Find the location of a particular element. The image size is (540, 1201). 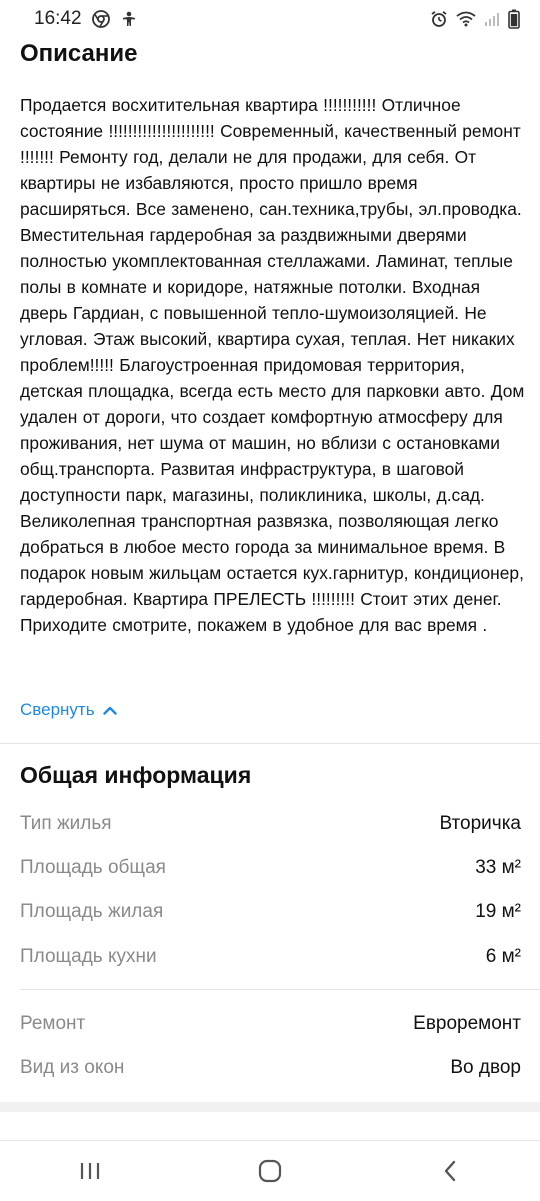

collapse-button: Свернуть is located at coordinates (68, 710).